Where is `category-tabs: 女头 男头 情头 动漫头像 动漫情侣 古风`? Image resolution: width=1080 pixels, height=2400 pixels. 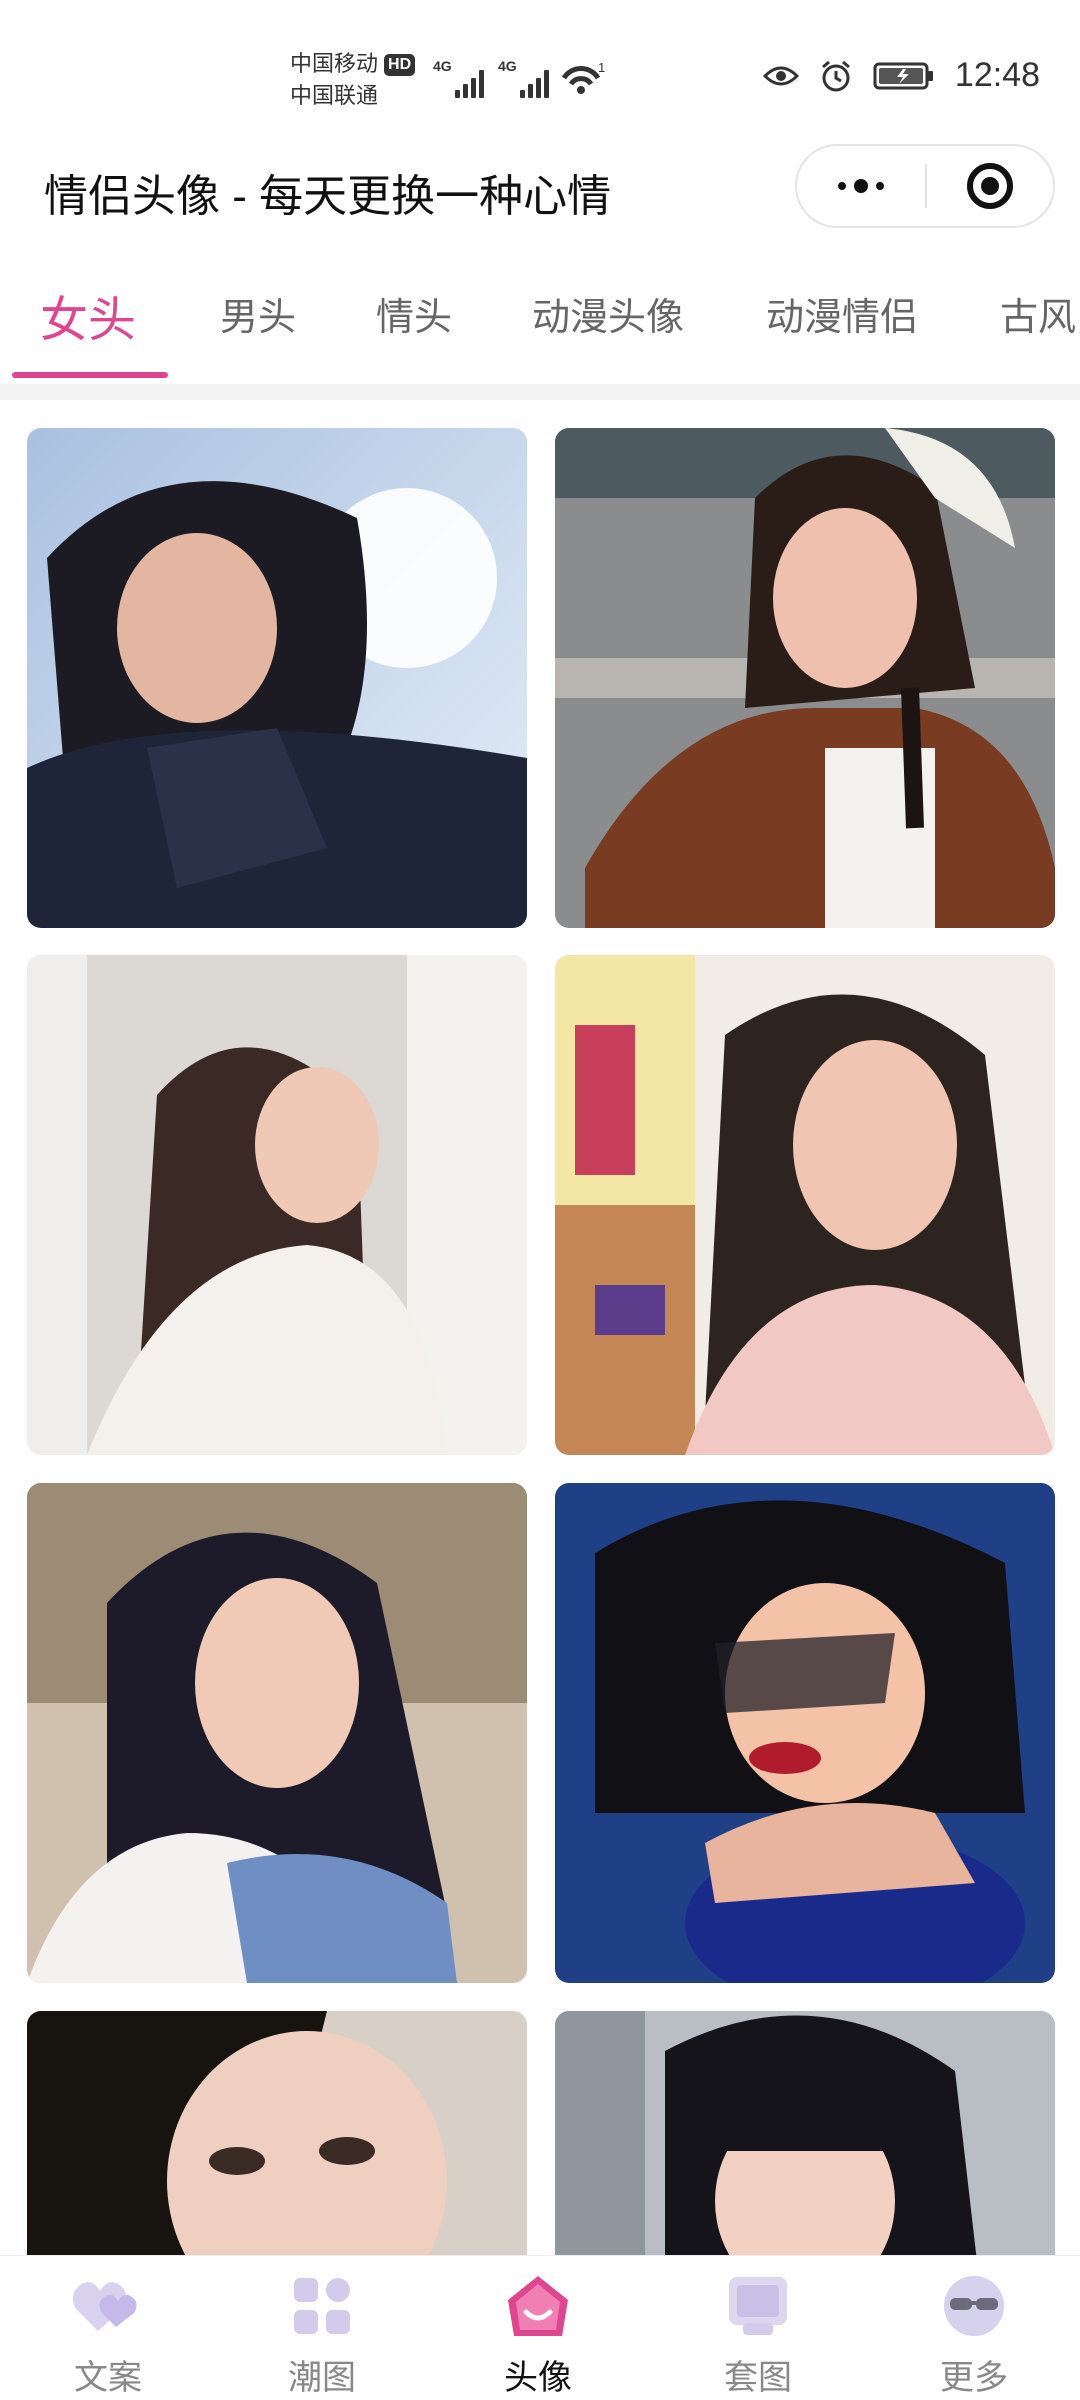 category-tabs: 女头 男头 情头 动漫头像 动漫情侣 古风 is located at coordinates (540, 328).